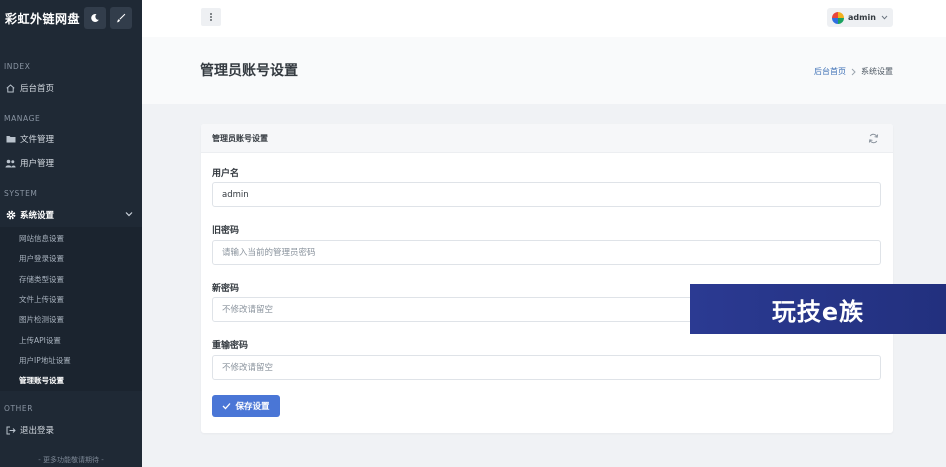  Describe the element at coordinates (546, 194) in the screenshot. I see `username-input` at that location.